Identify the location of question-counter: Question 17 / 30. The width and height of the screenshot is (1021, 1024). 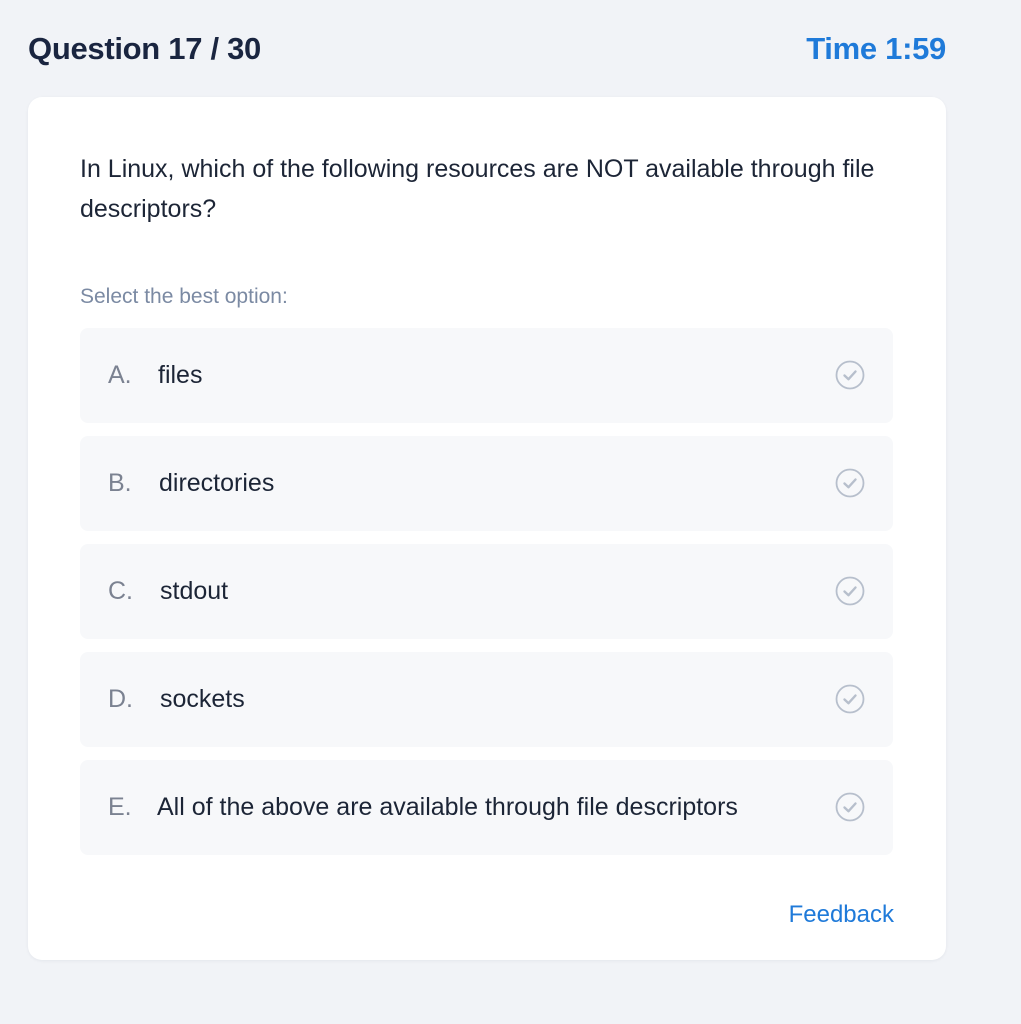
(144, 48).